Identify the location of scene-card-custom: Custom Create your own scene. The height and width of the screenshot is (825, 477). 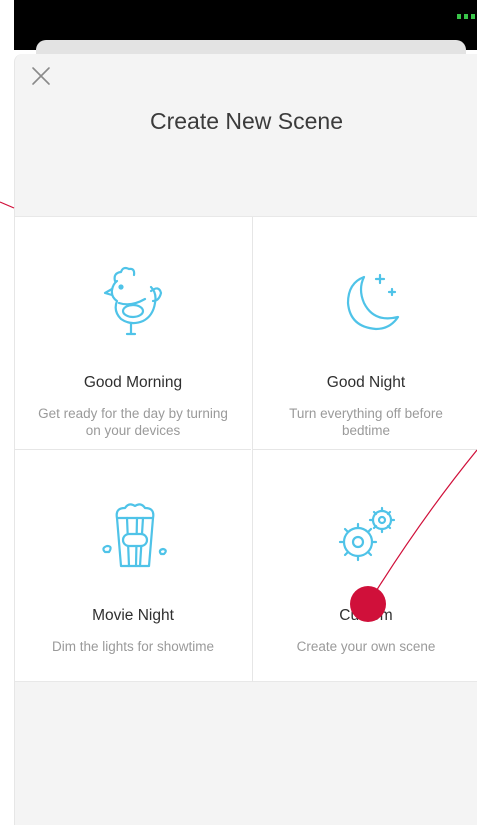
(364, 565).